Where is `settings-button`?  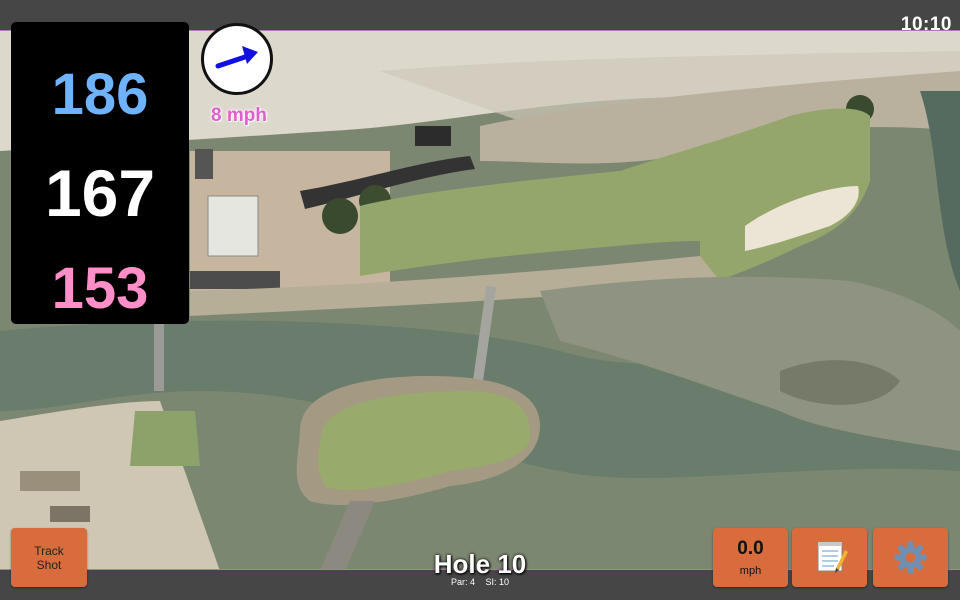 settings-button is located at coordinates (910, 557).